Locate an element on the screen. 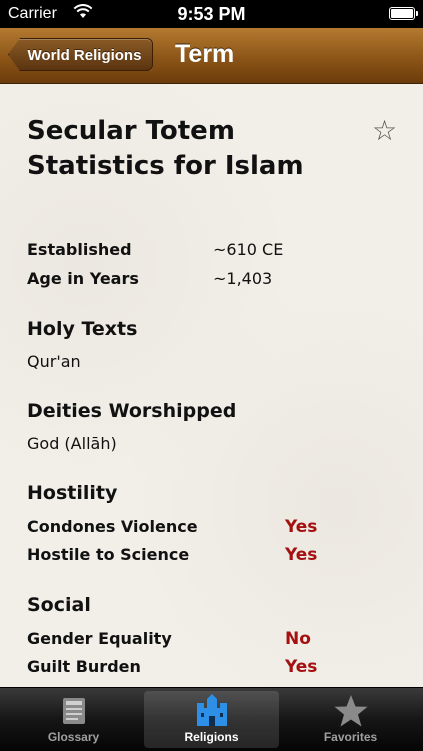 The height and width of the screenshot is (751, 423). tab-favorites-label: Favorites is located at coordinates (350, 737).